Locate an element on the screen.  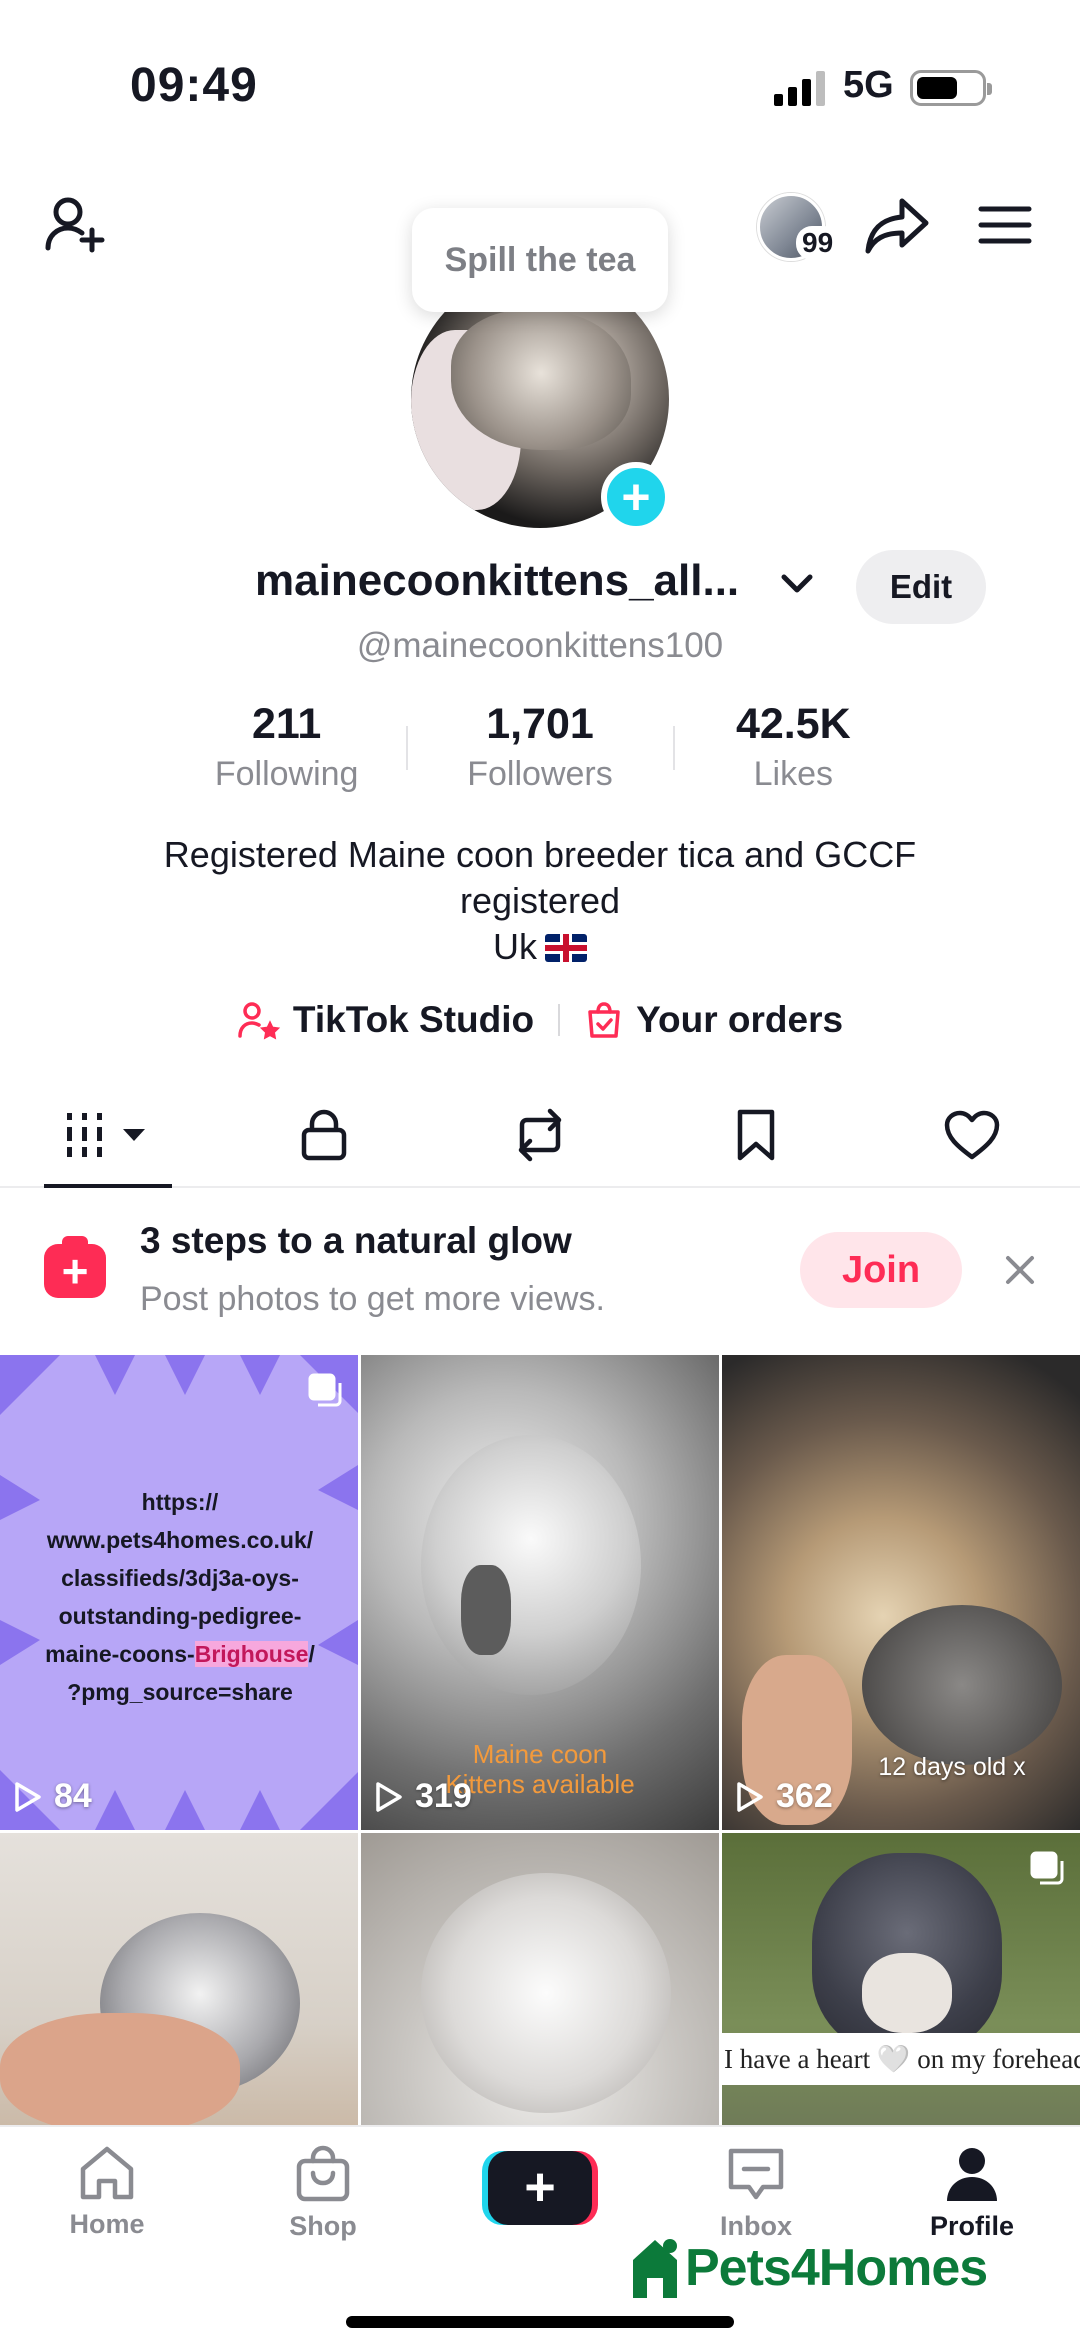
stat-followers: 1,701 Followers is located at coordinates (539, 746).